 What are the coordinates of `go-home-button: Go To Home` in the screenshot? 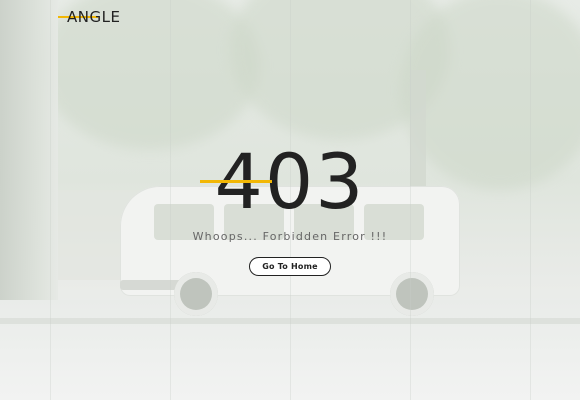 It's located at (290, 266).